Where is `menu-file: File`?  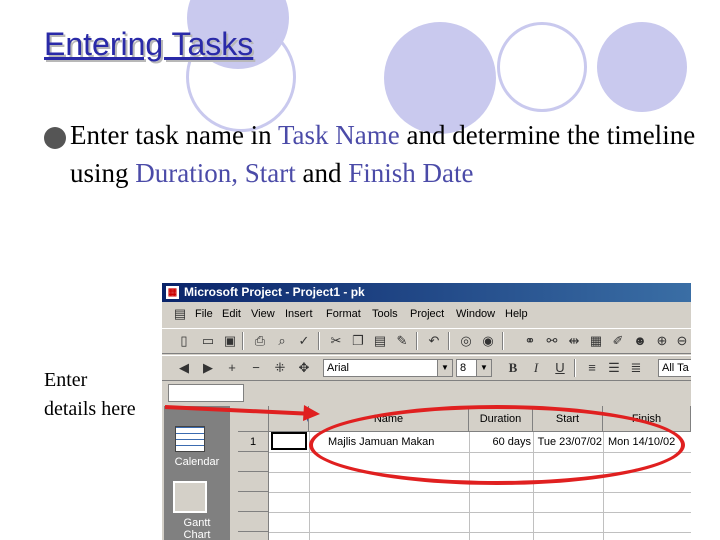
menu-file: File is located at coordinates (204, 314).